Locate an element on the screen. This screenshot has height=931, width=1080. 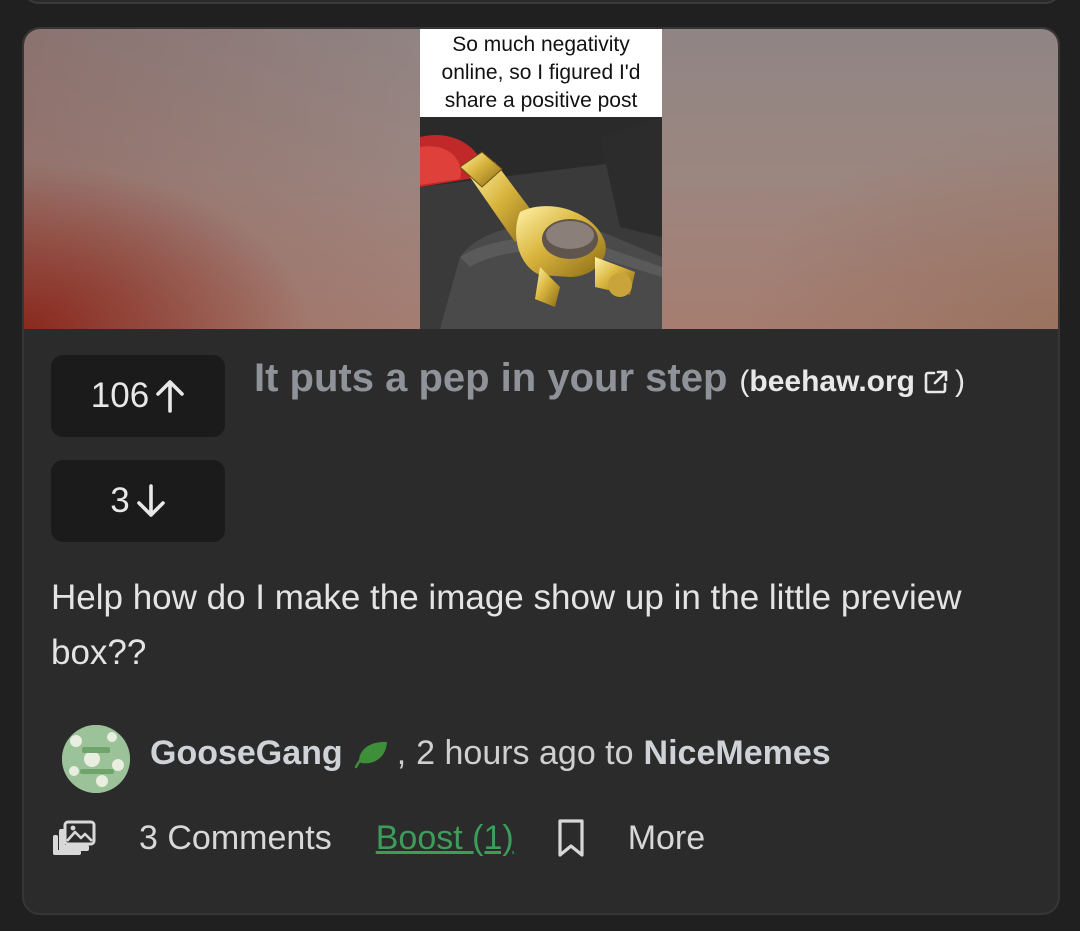
boost-button: Boost (1) is located at coordinates (445, 838).